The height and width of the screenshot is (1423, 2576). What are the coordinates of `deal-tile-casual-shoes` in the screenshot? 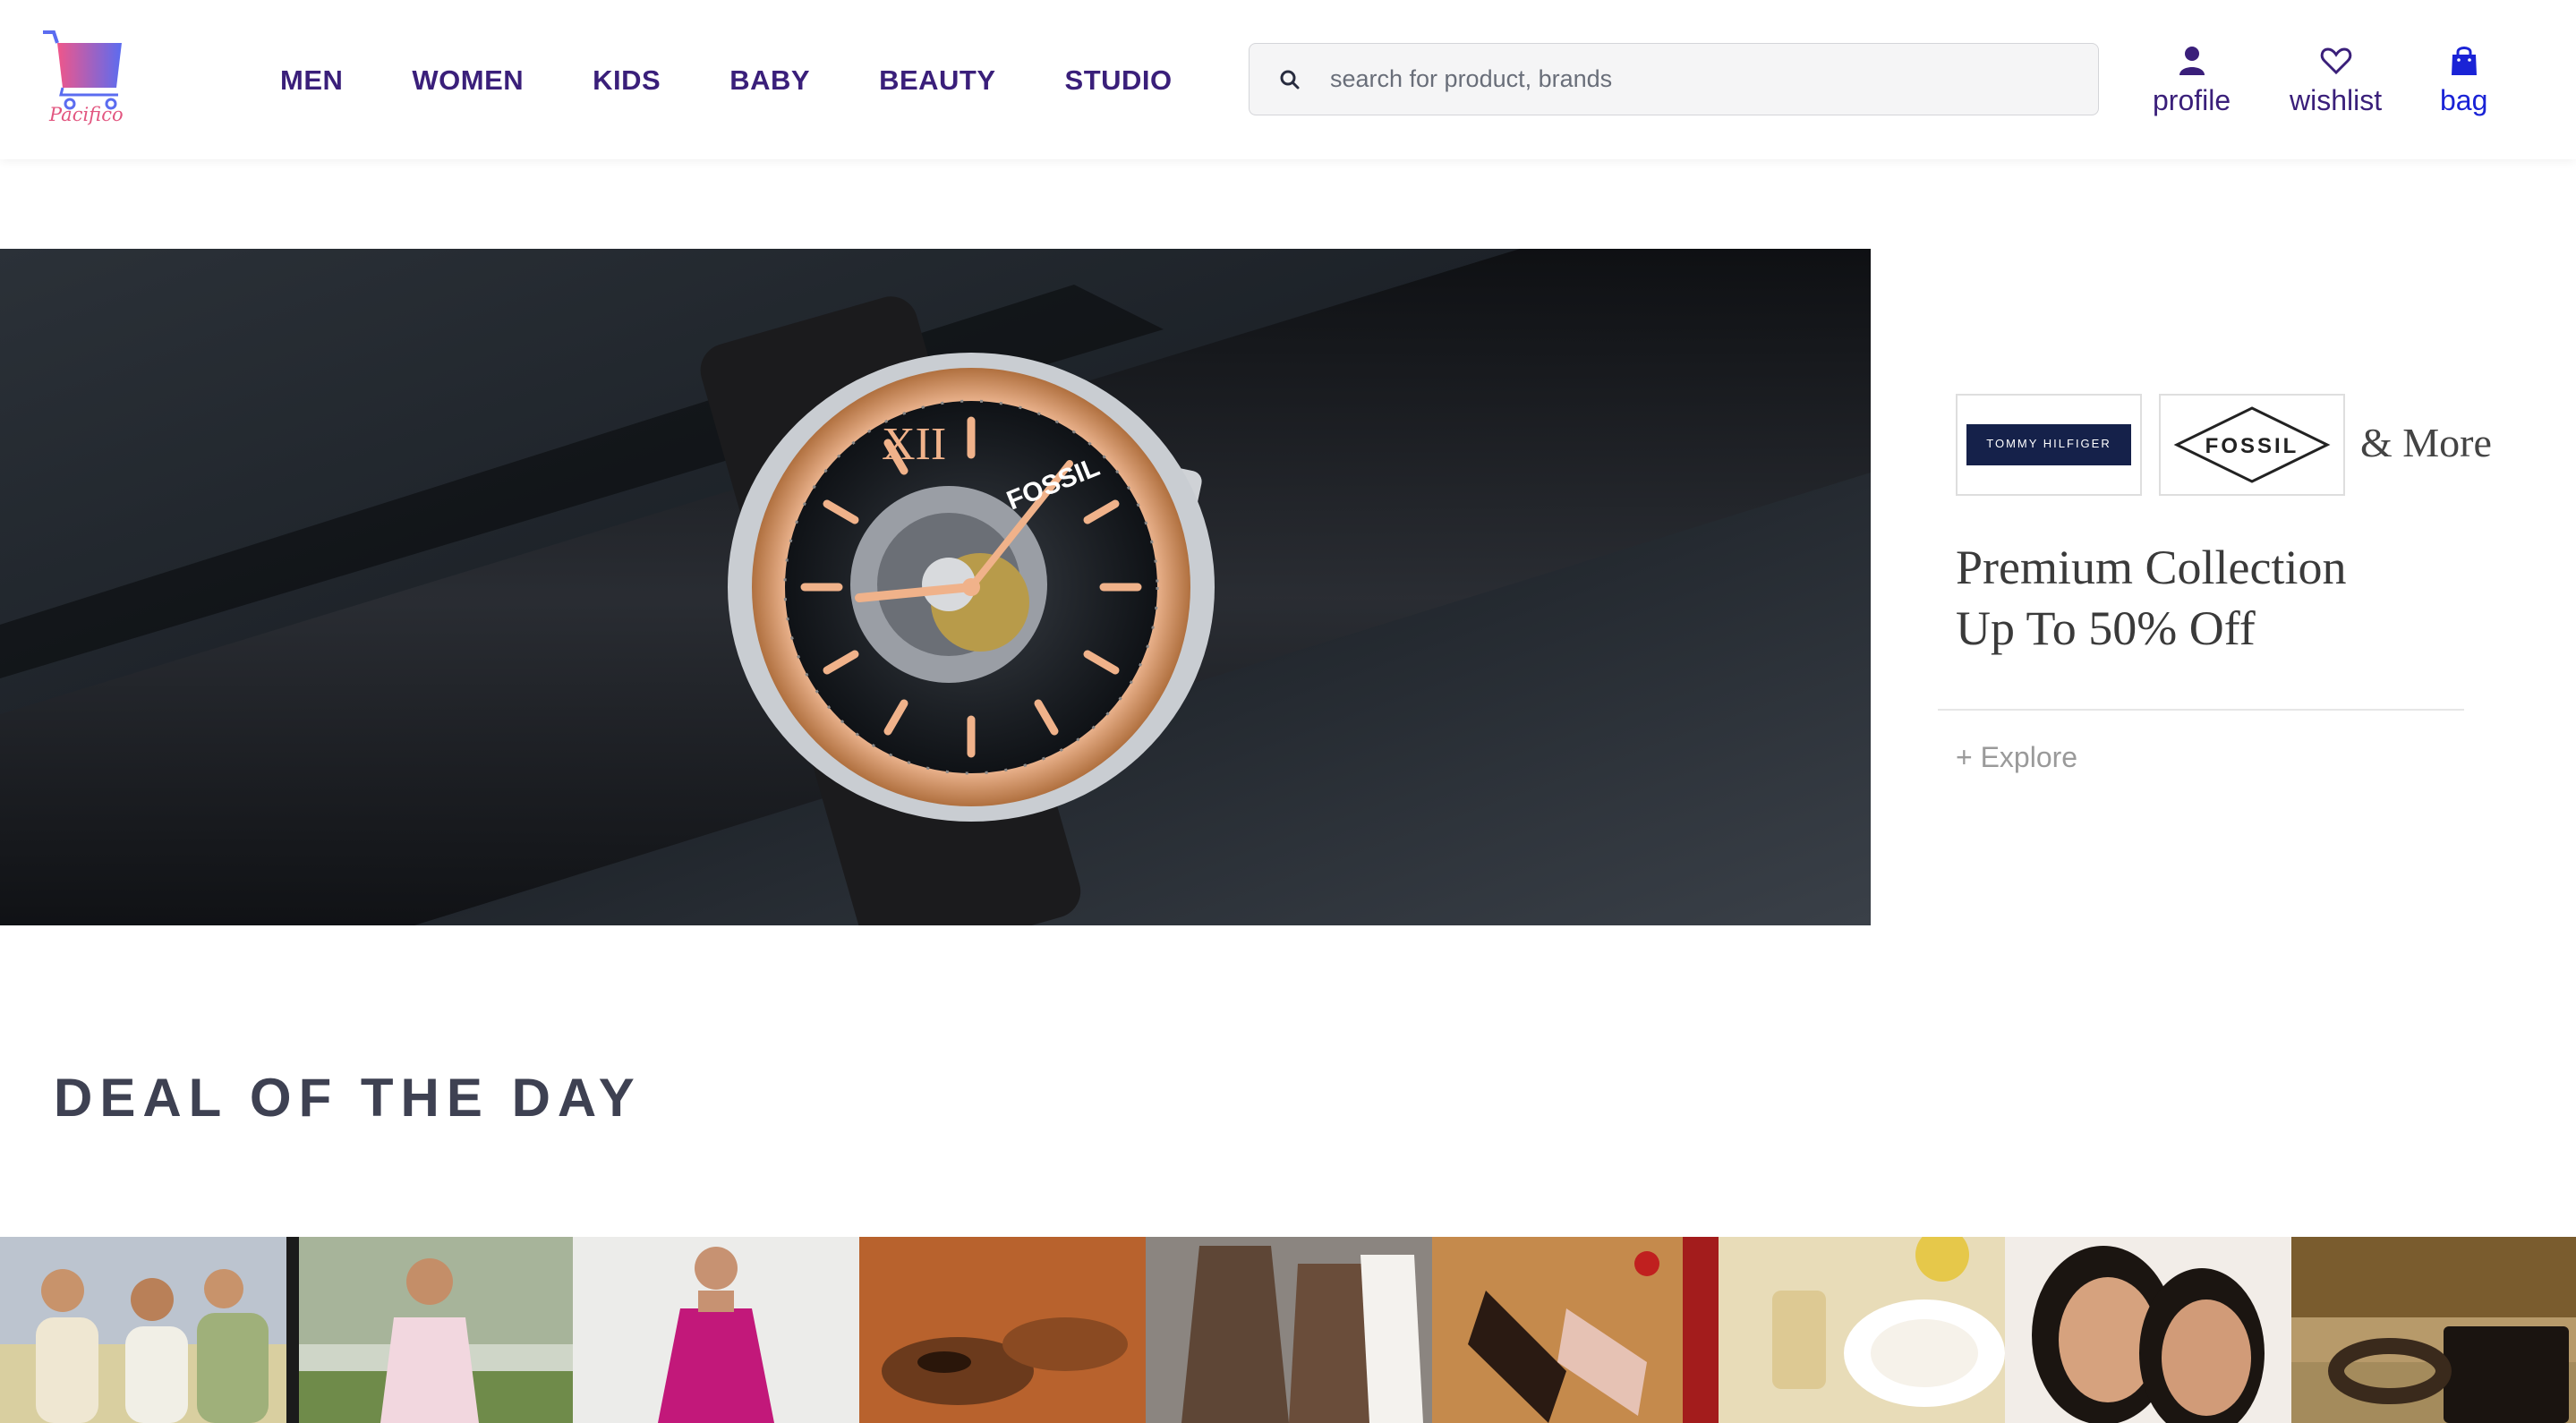 It's located at (1289, 1330).